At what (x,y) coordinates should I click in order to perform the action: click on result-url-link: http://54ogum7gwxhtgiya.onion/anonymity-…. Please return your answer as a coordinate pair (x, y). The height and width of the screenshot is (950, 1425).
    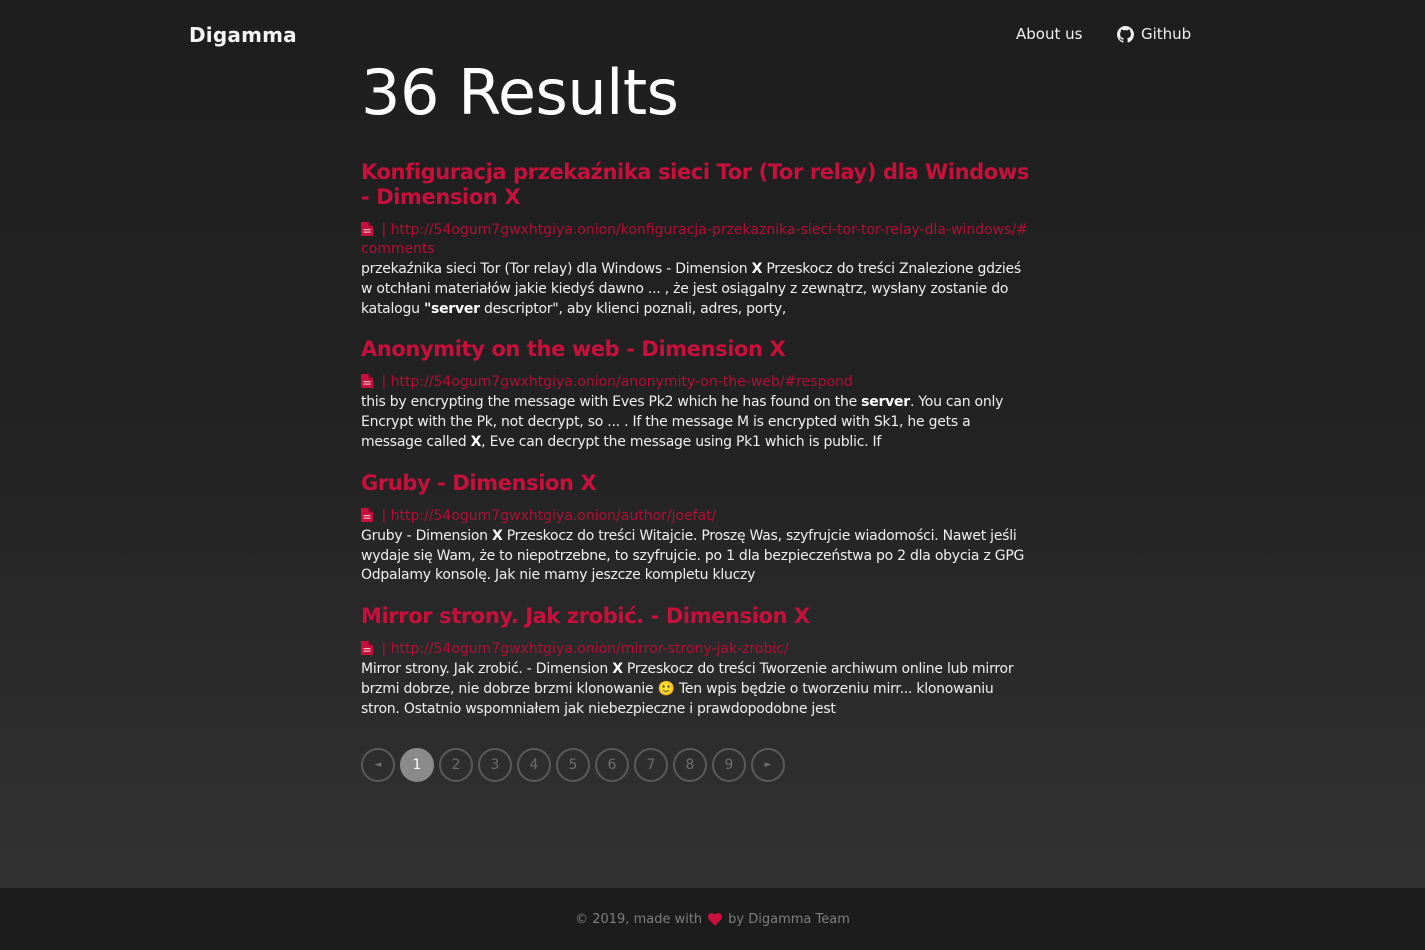
    Looking at the image, I should click on (622, 382).